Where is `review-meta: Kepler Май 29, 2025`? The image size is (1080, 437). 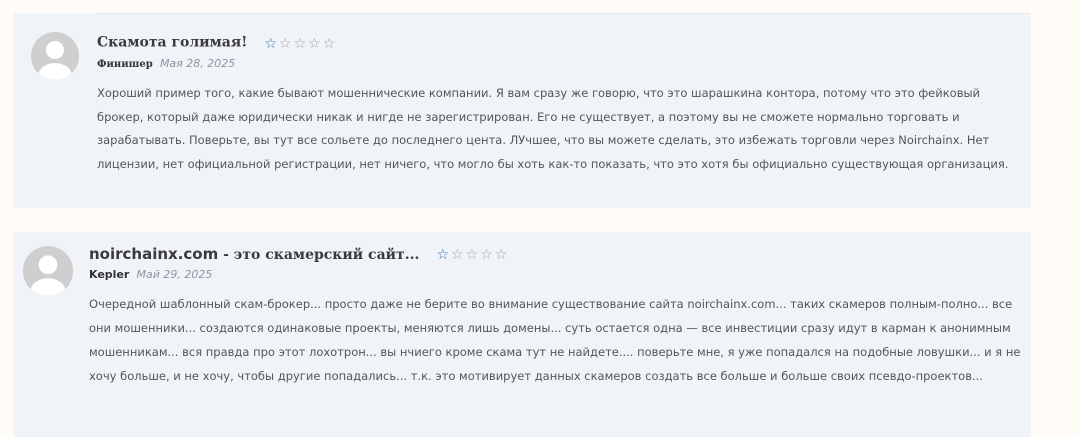
review-meta: Kepler Май 29, 2025 is located at coordinates (150, 274).